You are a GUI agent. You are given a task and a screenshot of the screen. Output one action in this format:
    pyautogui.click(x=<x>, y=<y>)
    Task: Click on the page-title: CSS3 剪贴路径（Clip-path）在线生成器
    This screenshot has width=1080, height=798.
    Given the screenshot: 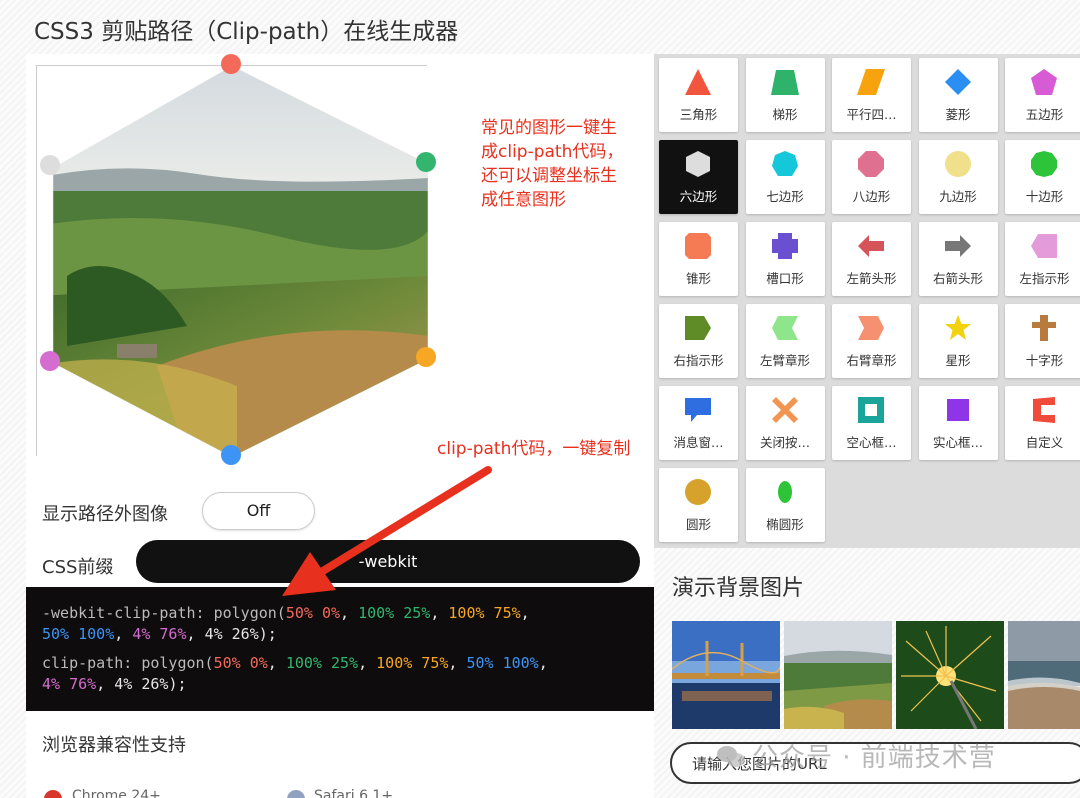 What is the action you would take?
    pyautogui.click(x=246, y=32)
    